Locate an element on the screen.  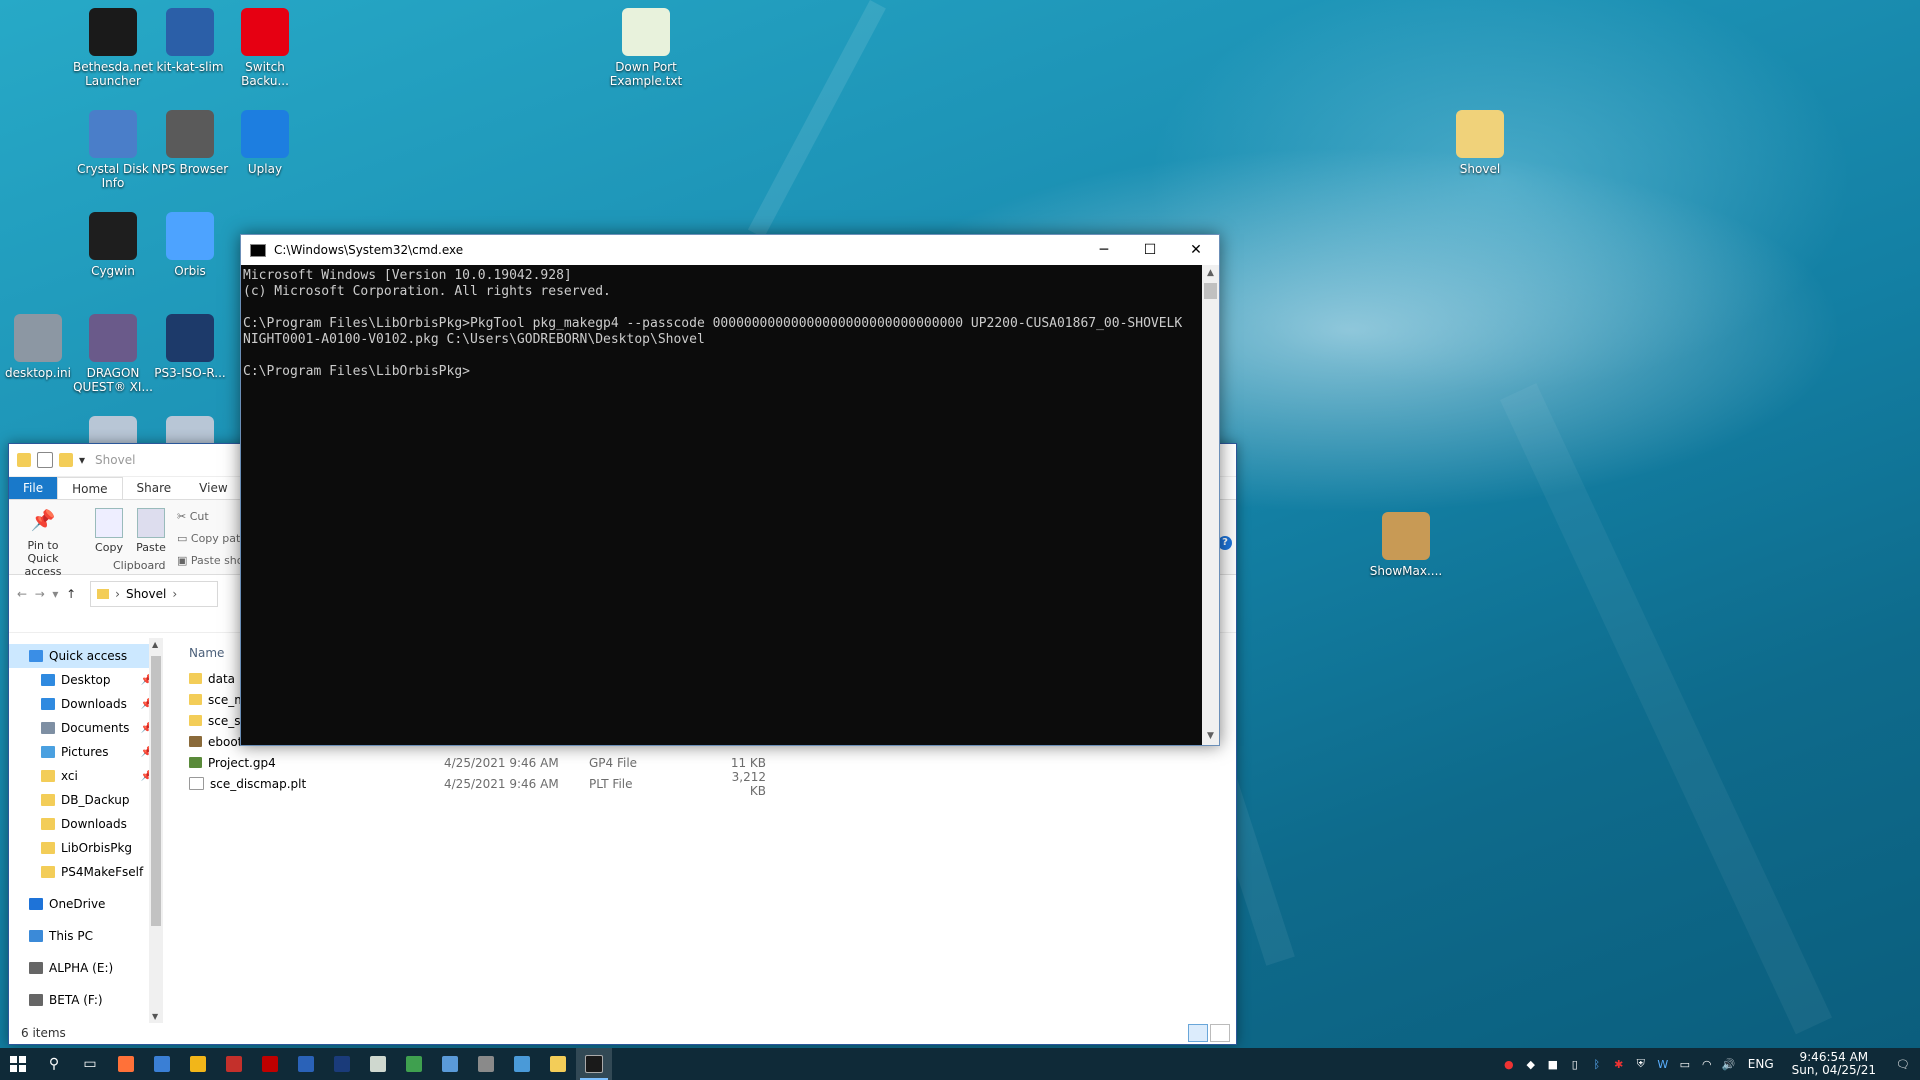
nav-item: OneDrive is located at coordinates (86, 904).